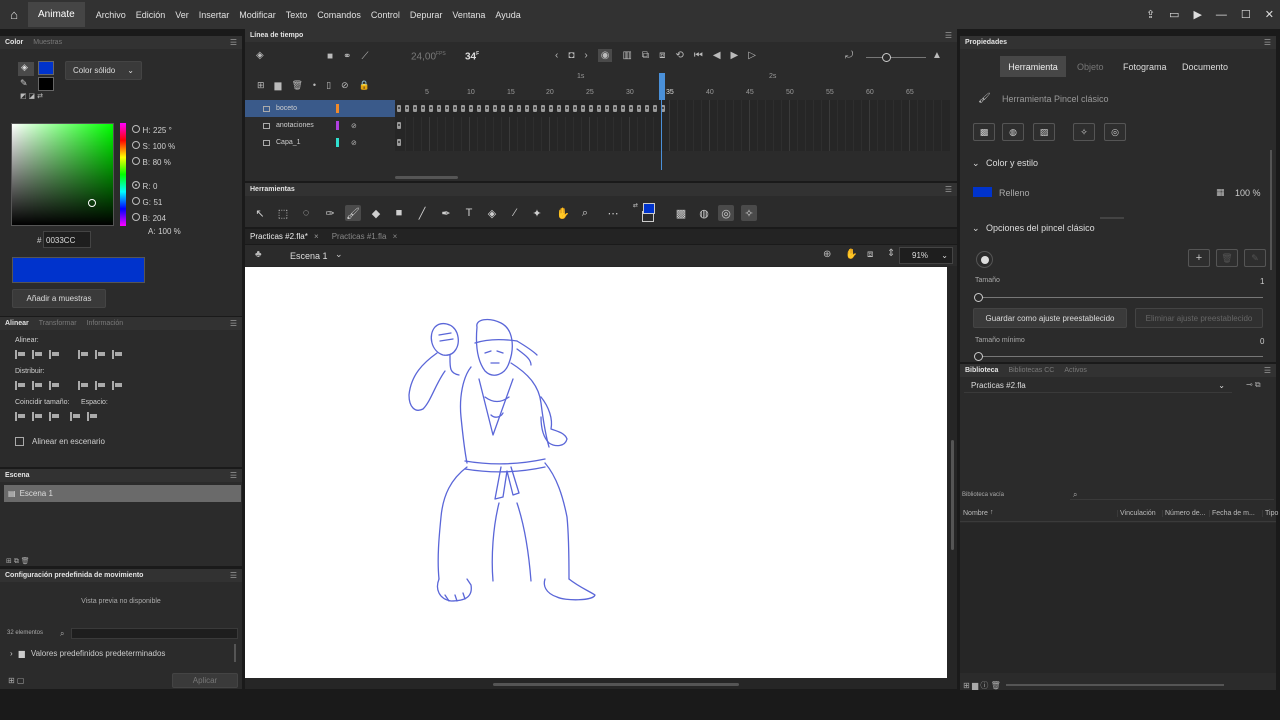  What do you see at coordinates (337, 108) in the screenshot?
I see `layer-color-marker` at bounding box center [337, 108].